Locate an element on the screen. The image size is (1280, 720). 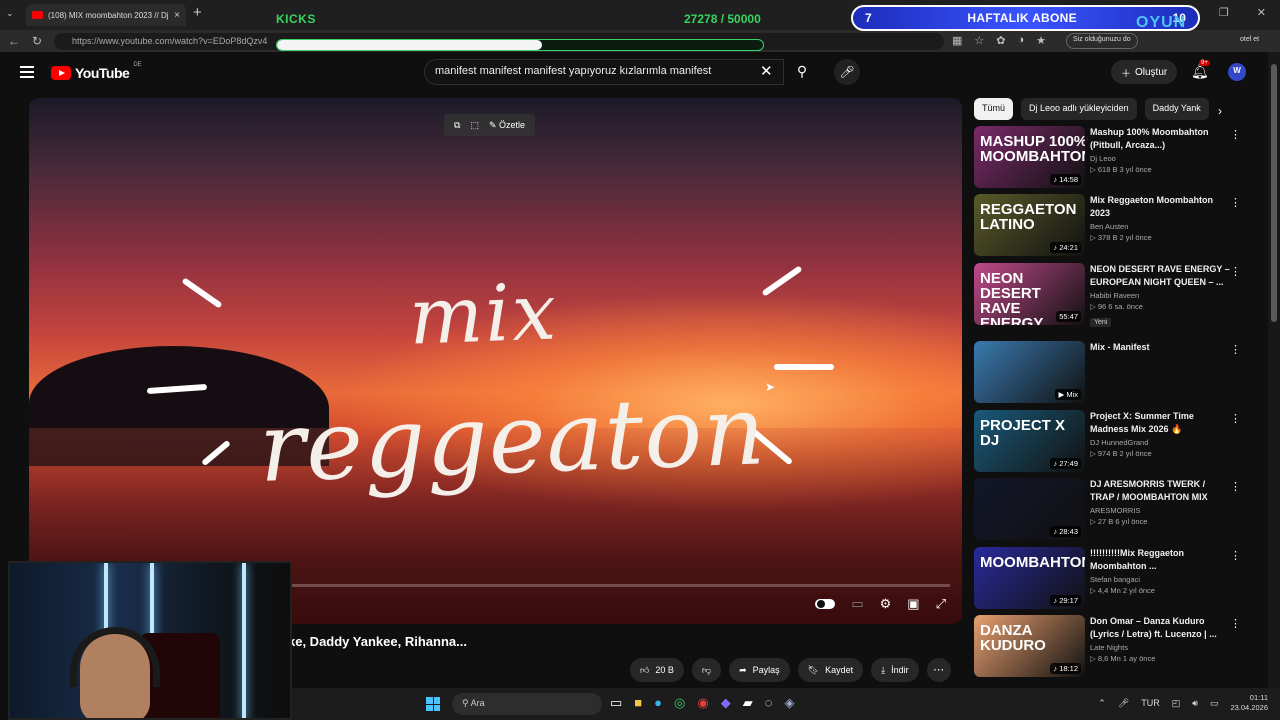
back-icon: ← is located at coordinates (14, 41).